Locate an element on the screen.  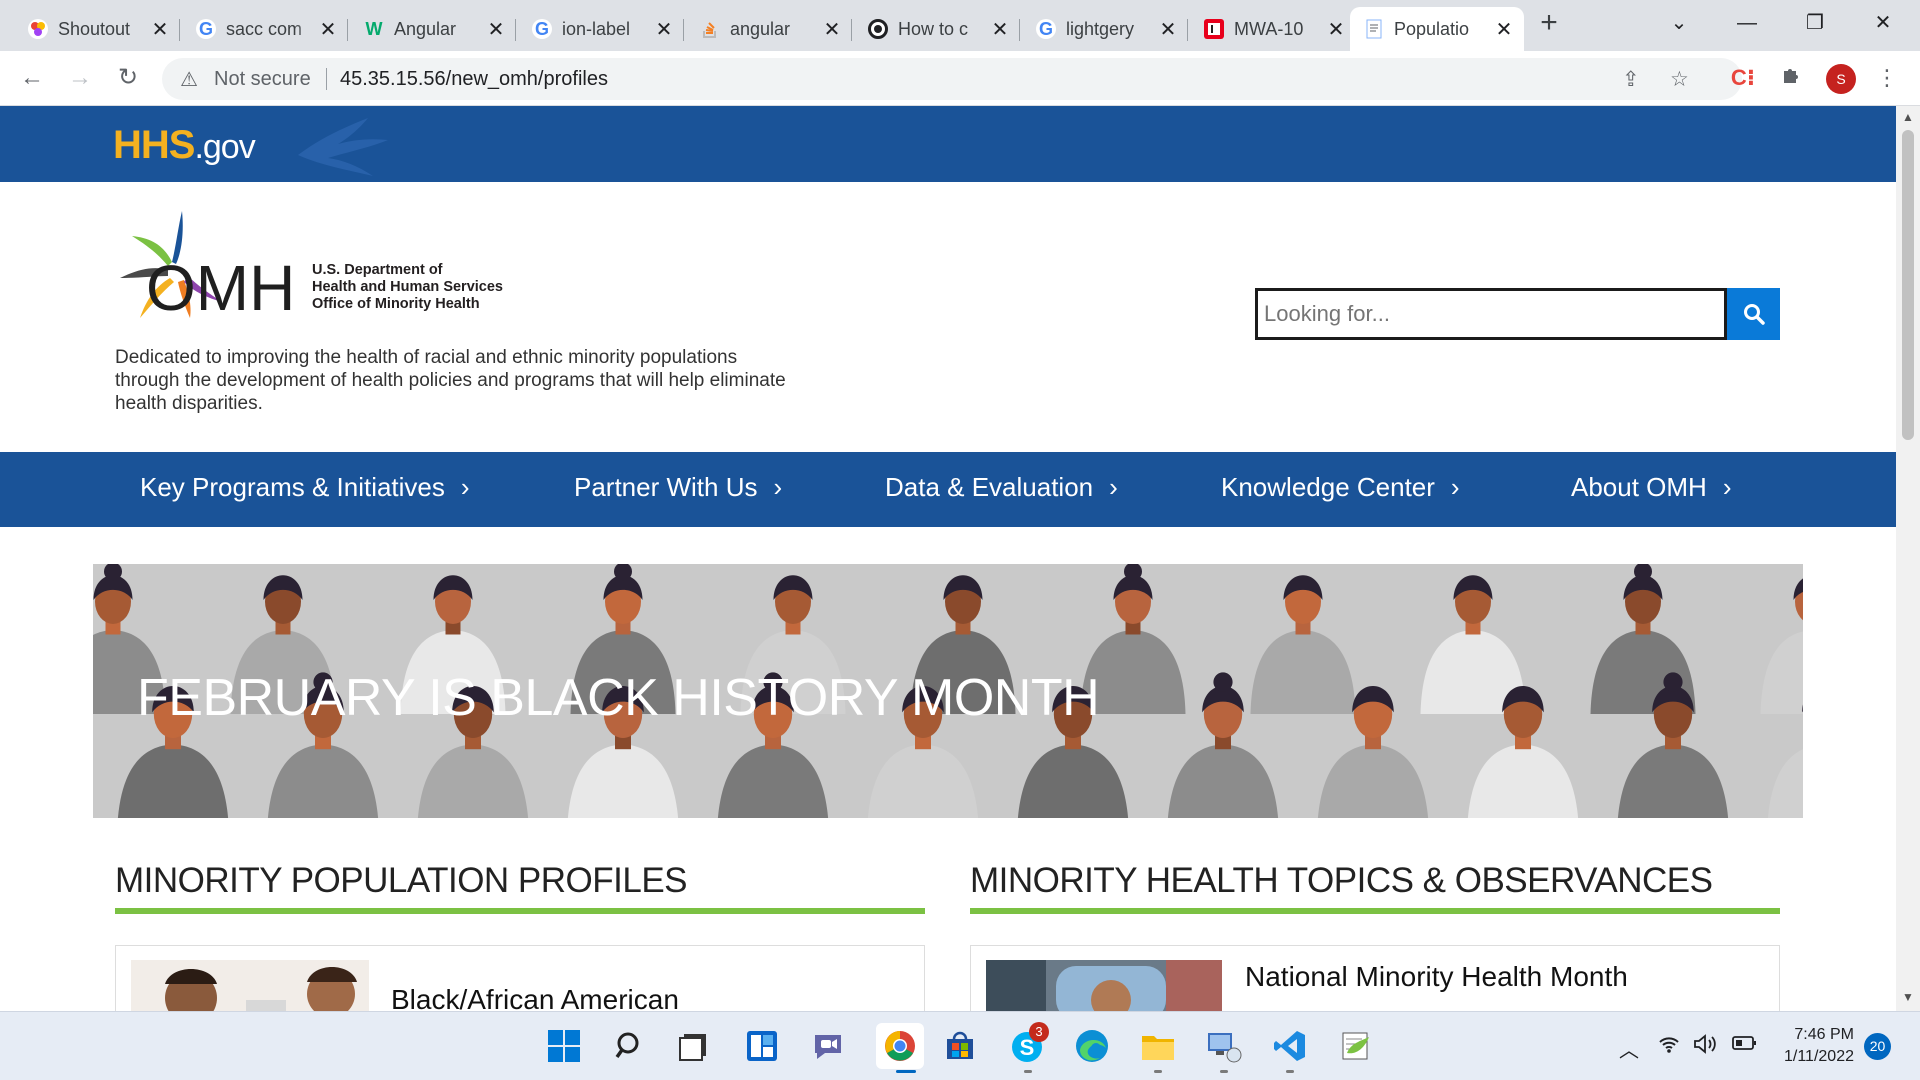
tab-title: sacc com is located at coordinates (264, 28).